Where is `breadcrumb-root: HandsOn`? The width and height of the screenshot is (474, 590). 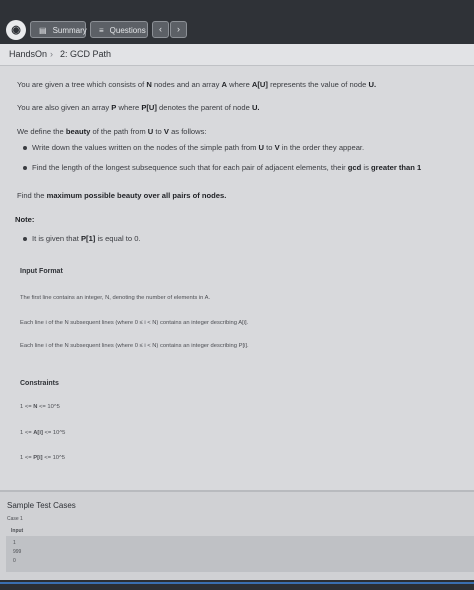 breadcrumb-root: HandsOn is located at coordinates (28, 54).